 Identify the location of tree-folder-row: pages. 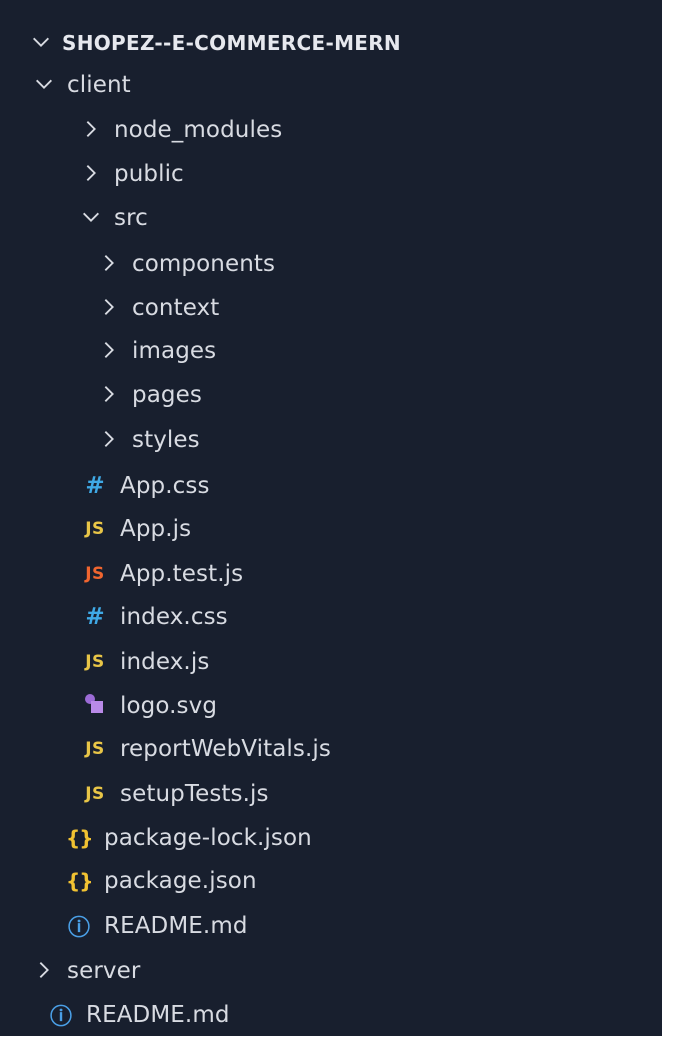
(331, 395).